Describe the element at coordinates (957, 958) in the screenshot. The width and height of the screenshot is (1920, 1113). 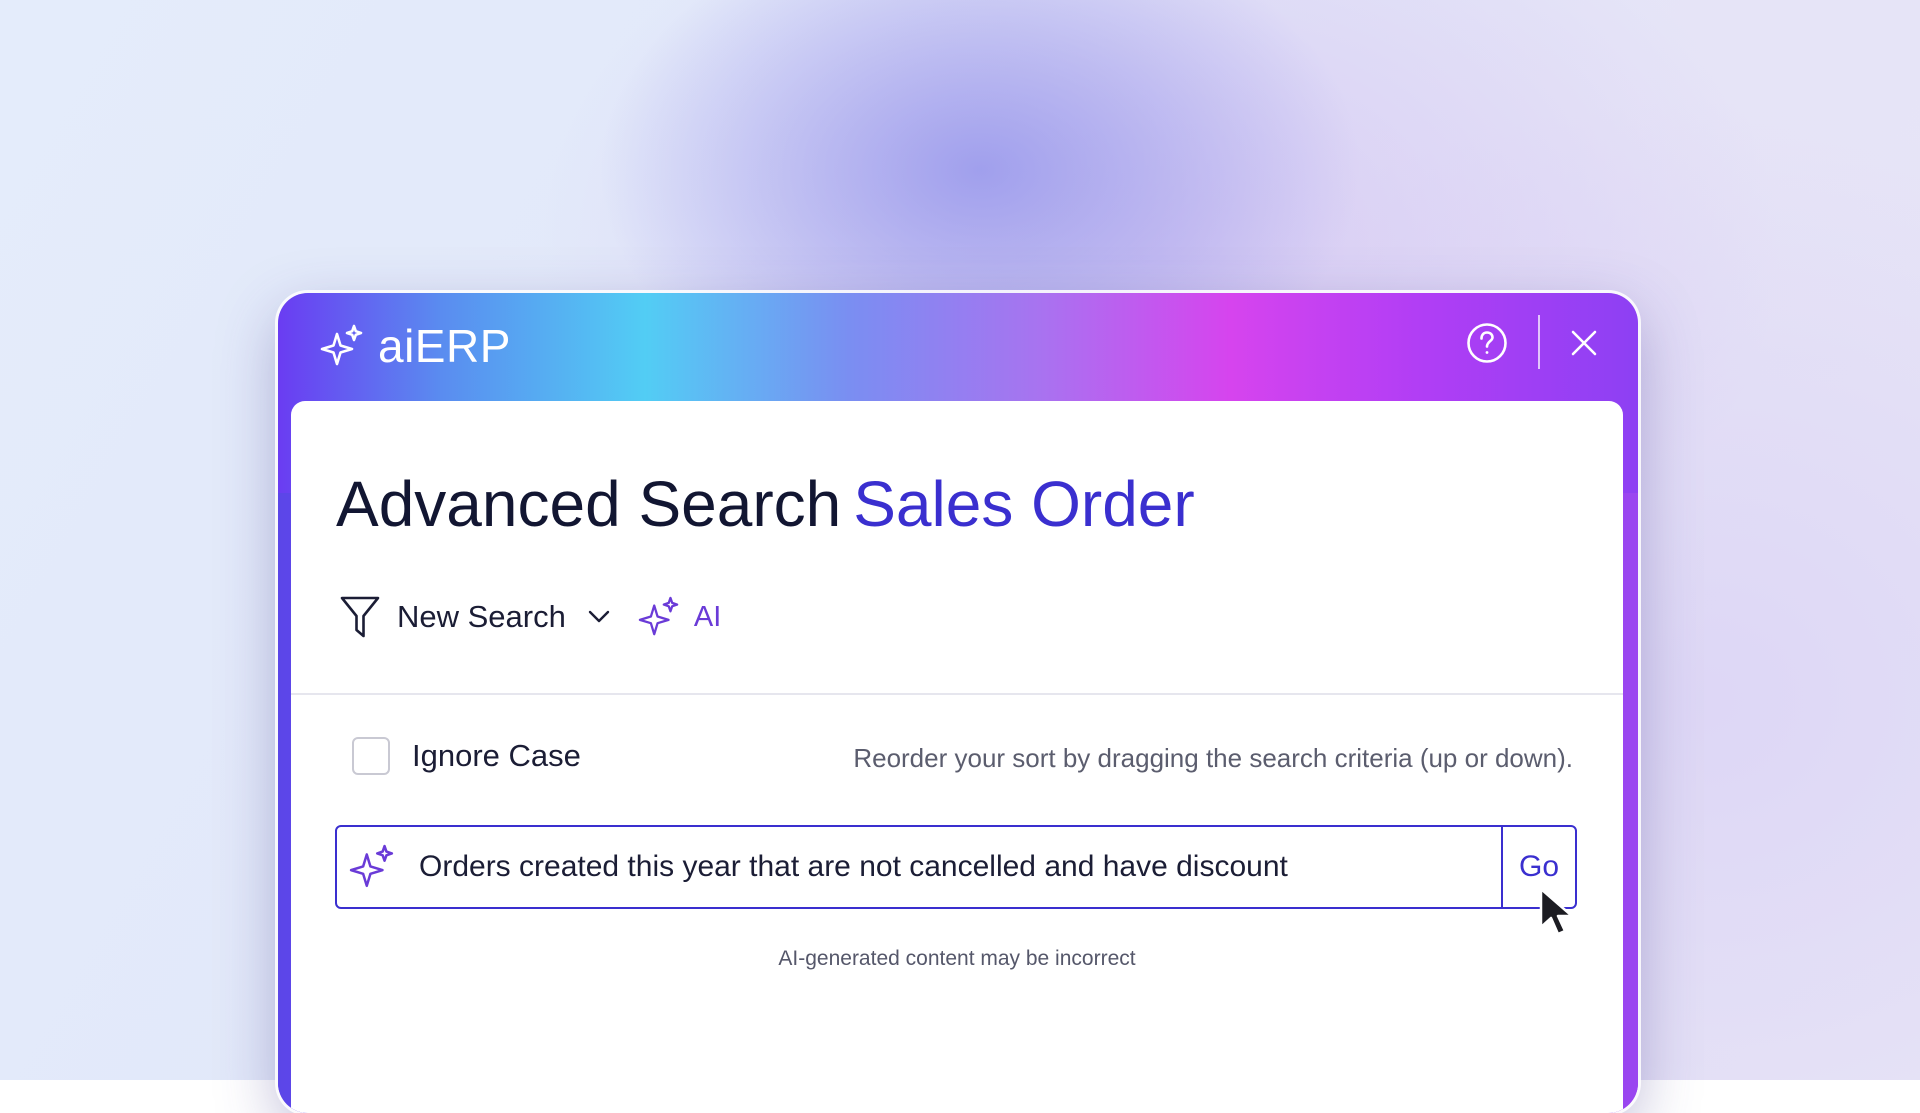
I see `ai-disclaimer: AI-generated content may be incorrect` at that location.